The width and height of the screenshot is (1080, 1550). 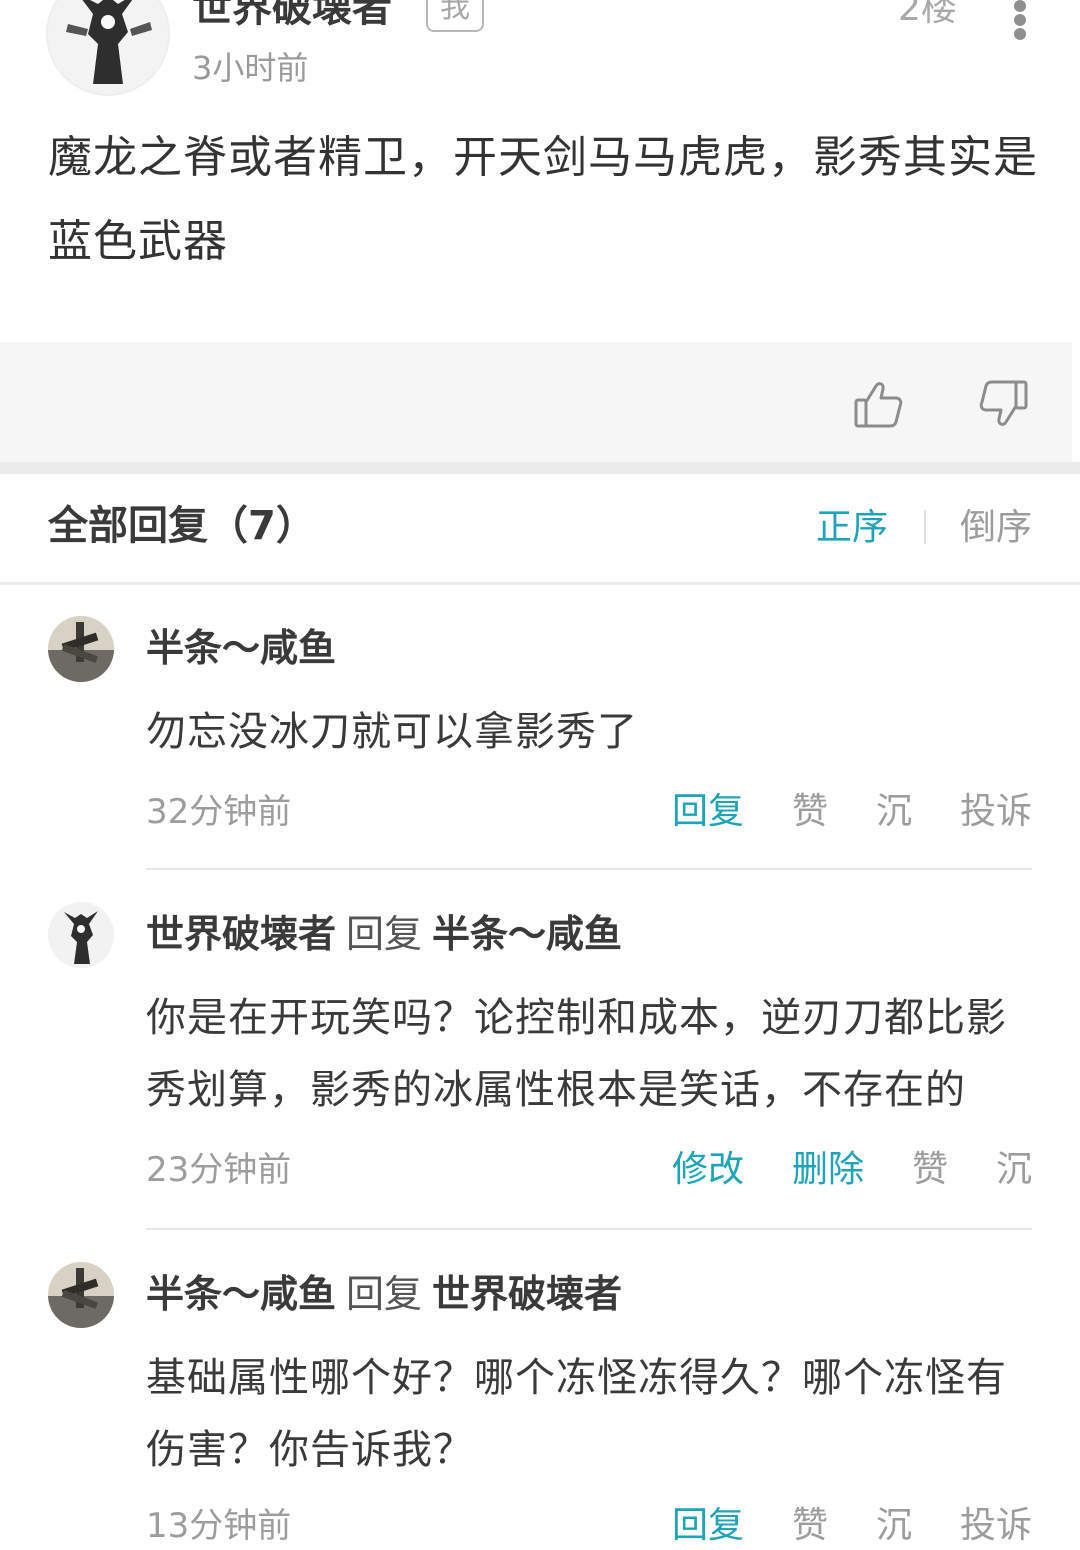 I want to click on delete-button: 删除, so click(x=828, y=1170).